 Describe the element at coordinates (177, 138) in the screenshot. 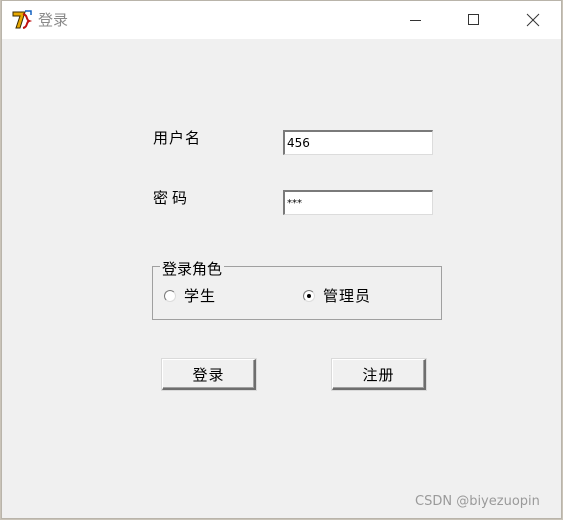

I see `username-label: 用户名` at that location.